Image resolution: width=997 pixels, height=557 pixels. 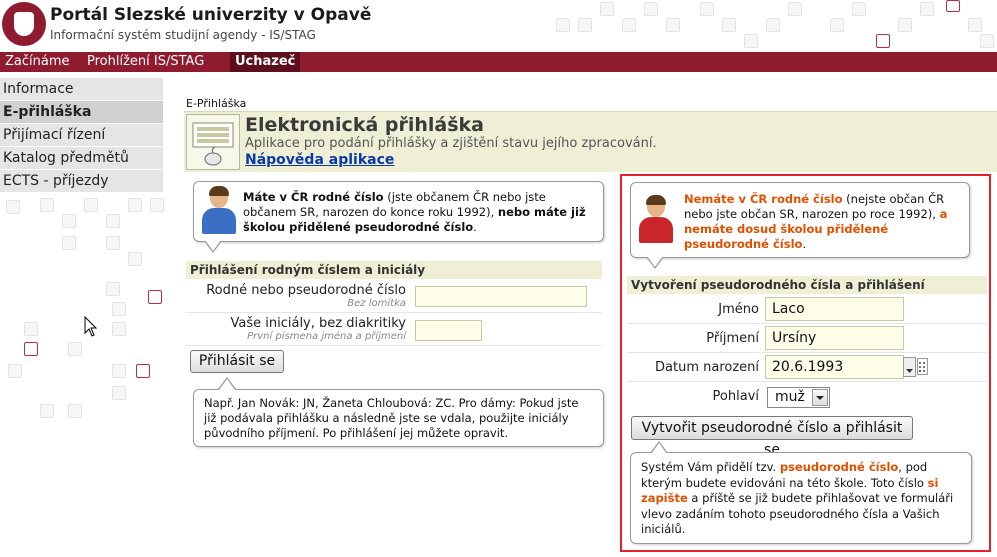 I want to click on sidebar-item-informace: Informace, so click(x=81, y=89).